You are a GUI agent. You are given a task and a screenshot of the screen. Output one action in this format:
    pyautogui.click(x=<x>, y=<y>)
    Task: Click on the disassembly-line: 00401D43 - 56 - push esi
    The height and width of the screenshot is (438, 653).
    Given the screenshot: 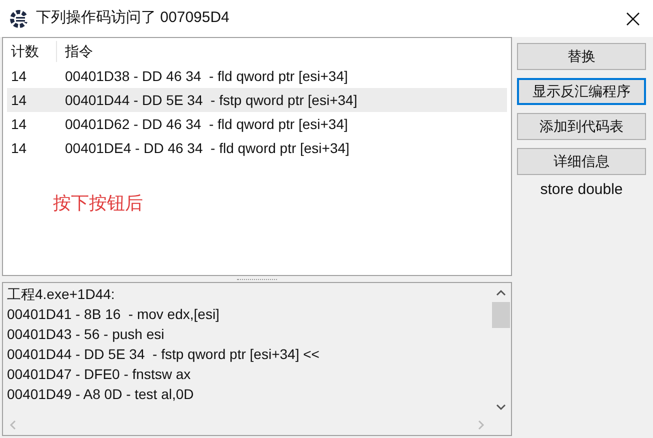 What is the action you would take?
    pyautogui.click(x=85, y=334)
    